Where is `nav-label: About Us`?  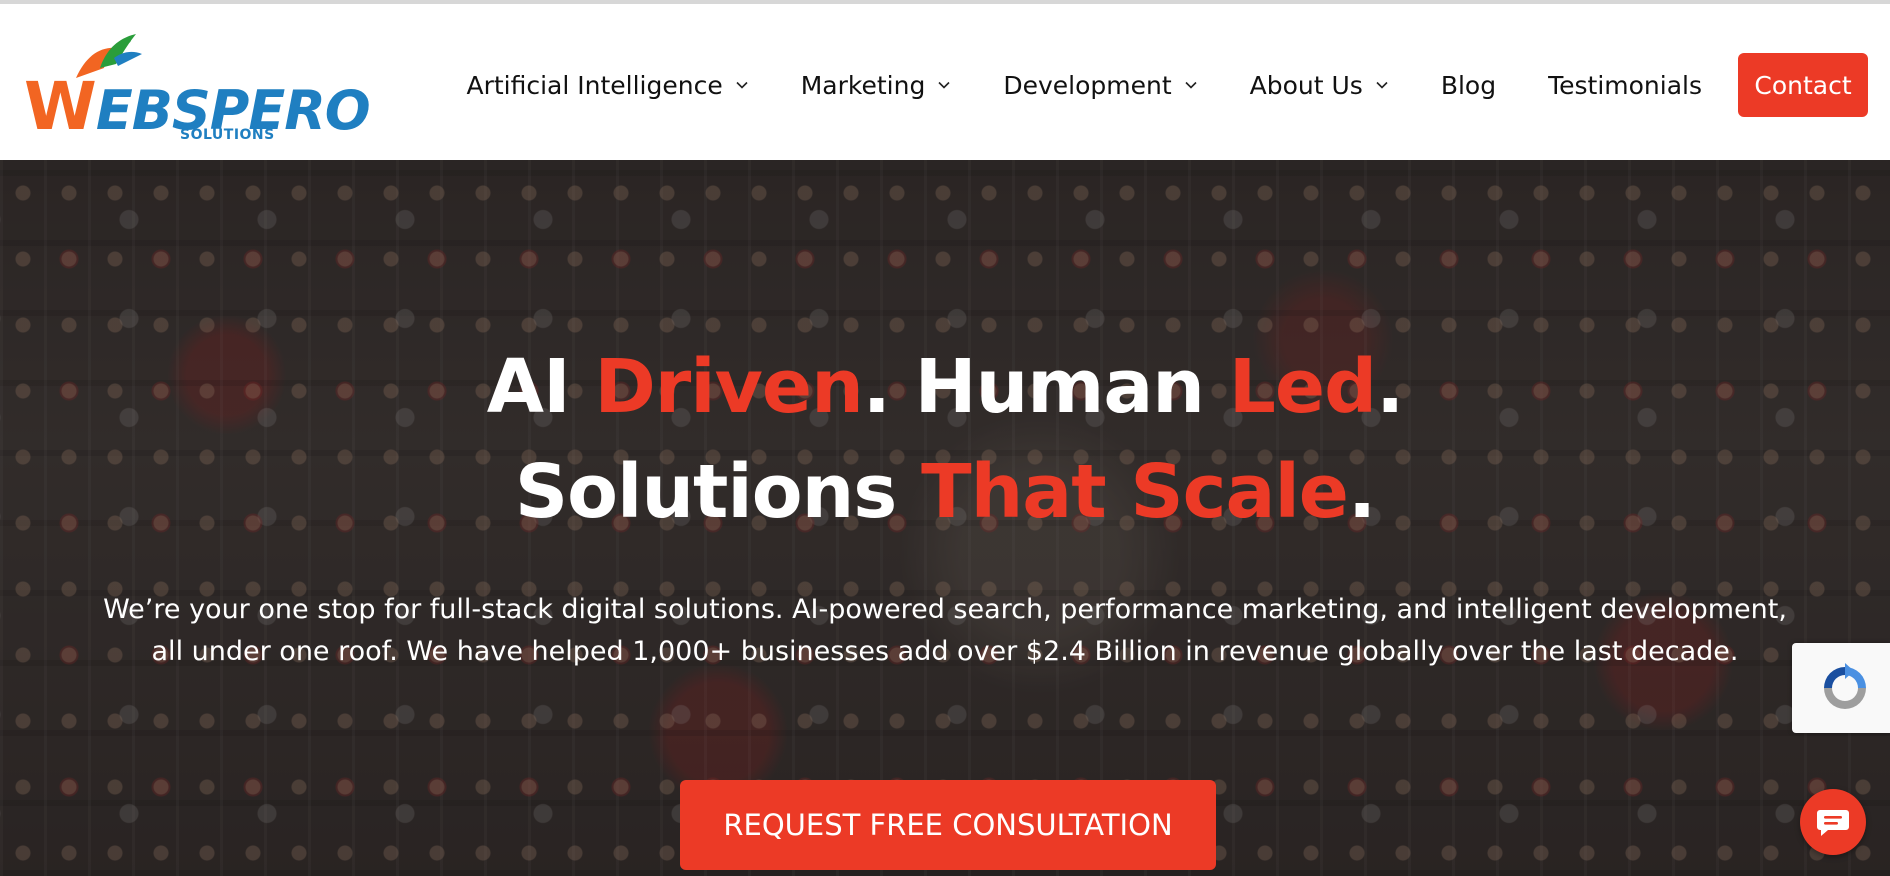
nav-label: About Us is located at coordinates (1306, 85).